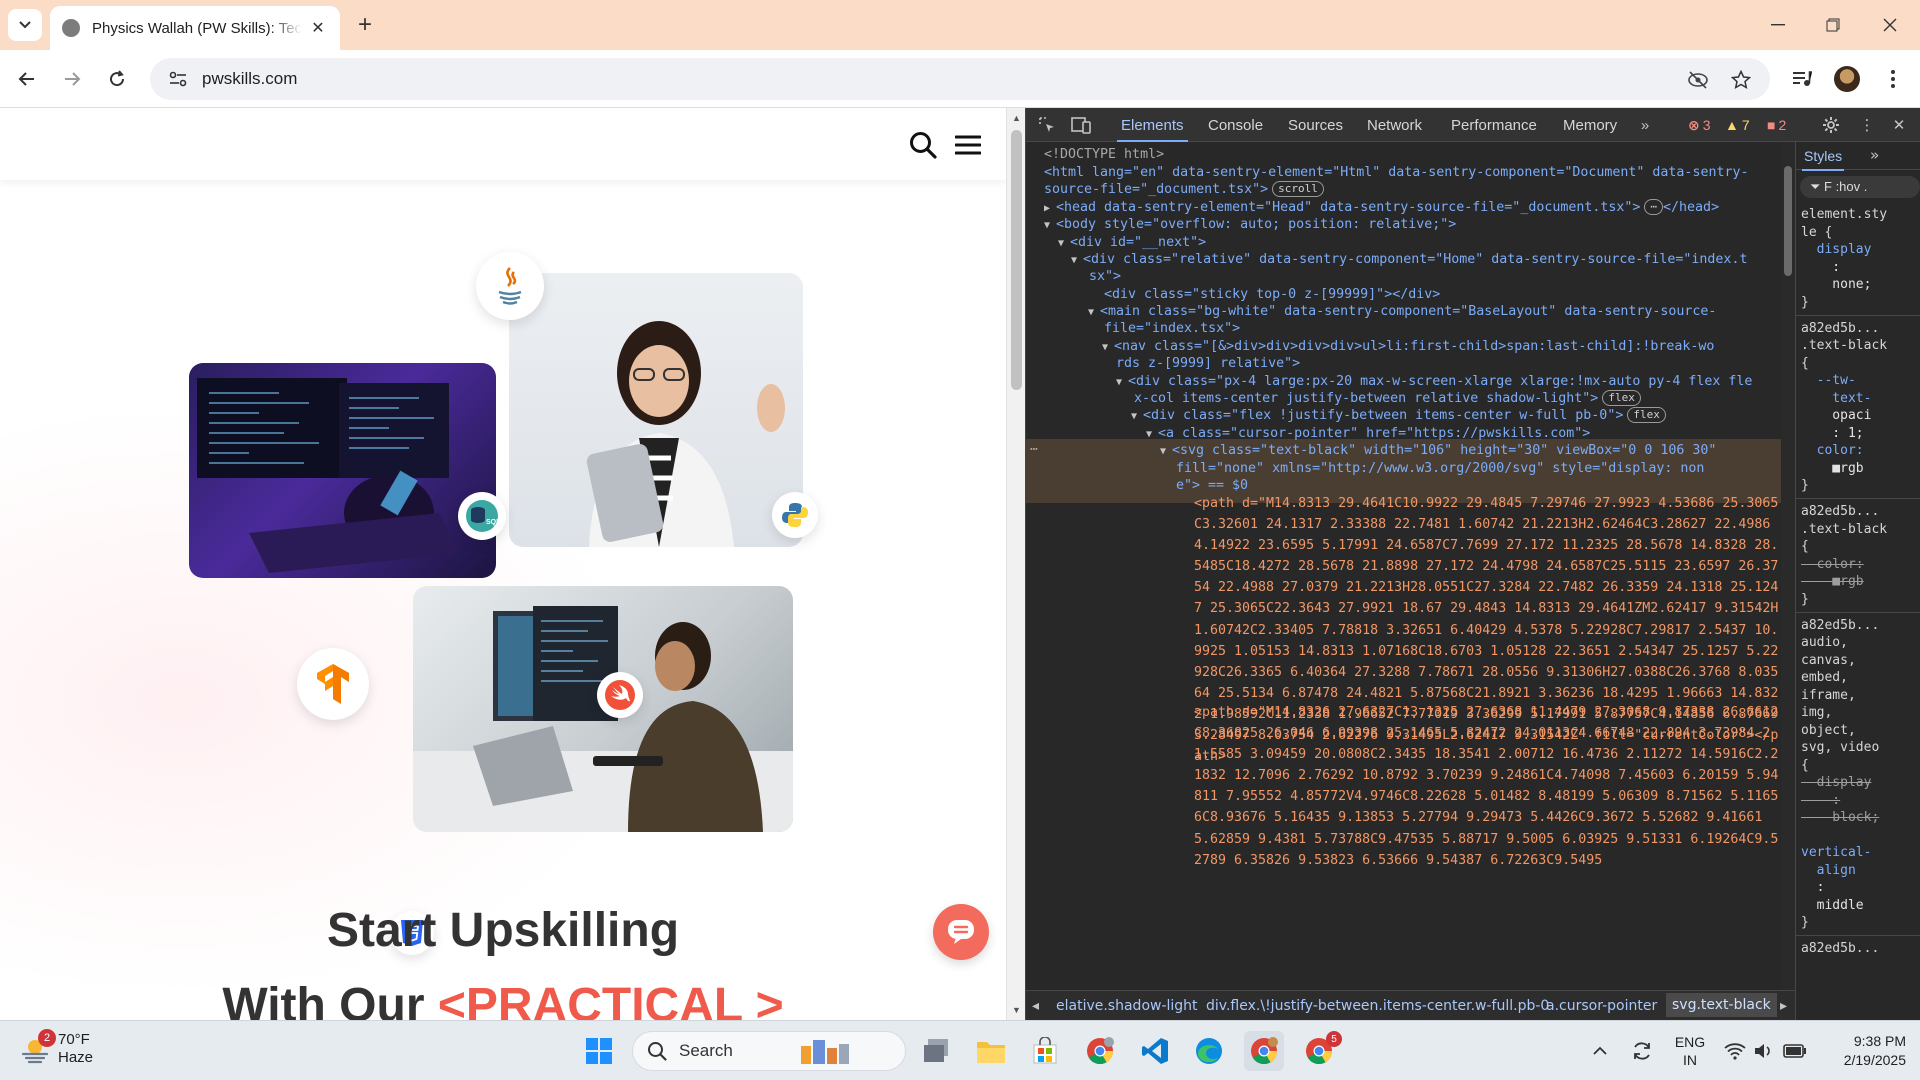 This screenshot has height=1080, width=1920. I want to click on profile-avatar-button, so click(1847, 79).